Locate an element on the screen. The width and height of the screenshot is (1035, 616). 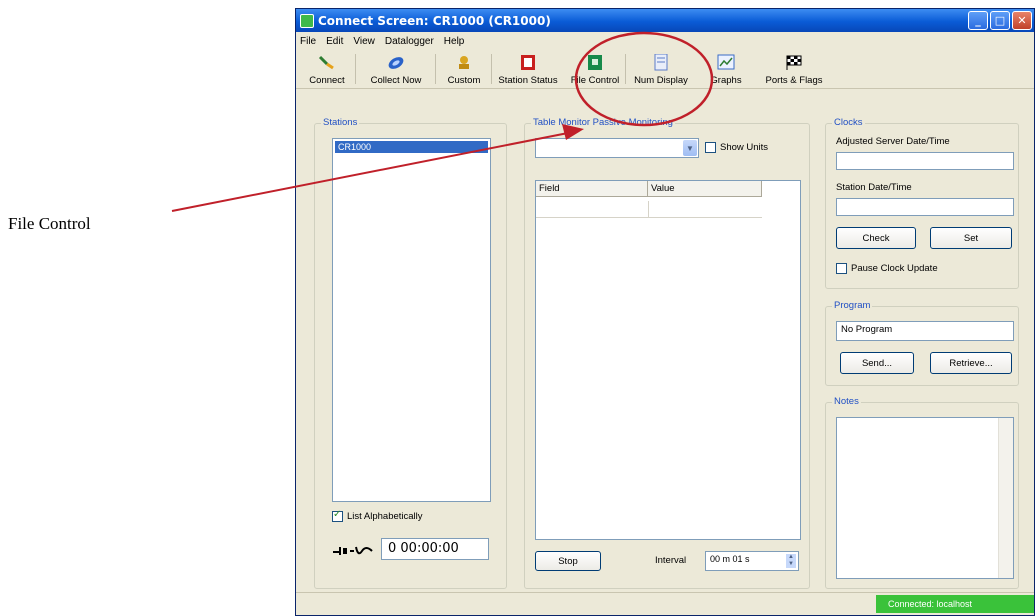
interval-field: 00 m 01 s ▲ ▼ is located at coordinates (752, 561).